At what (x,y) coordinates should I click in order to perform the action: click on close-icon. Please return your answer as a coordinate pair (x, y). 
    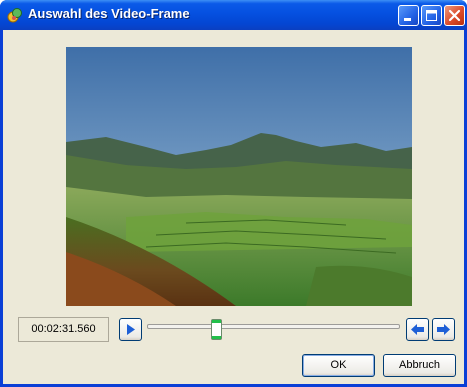
    Looking at the image, I should click on (454, 15).